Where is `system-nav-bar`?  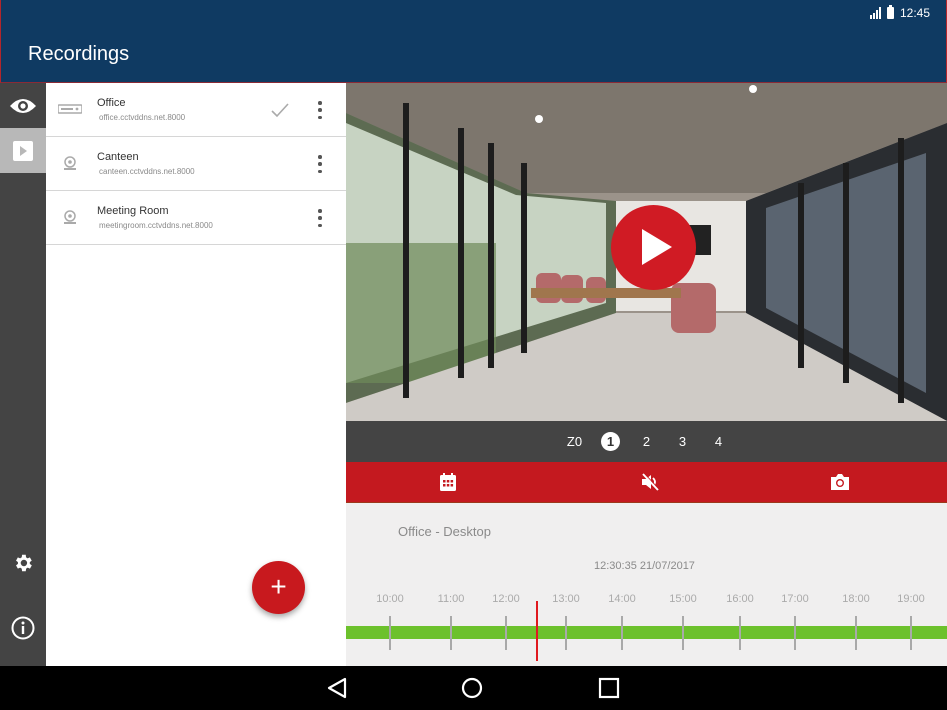
system-nav-bar is located at coordinates (473, 688).